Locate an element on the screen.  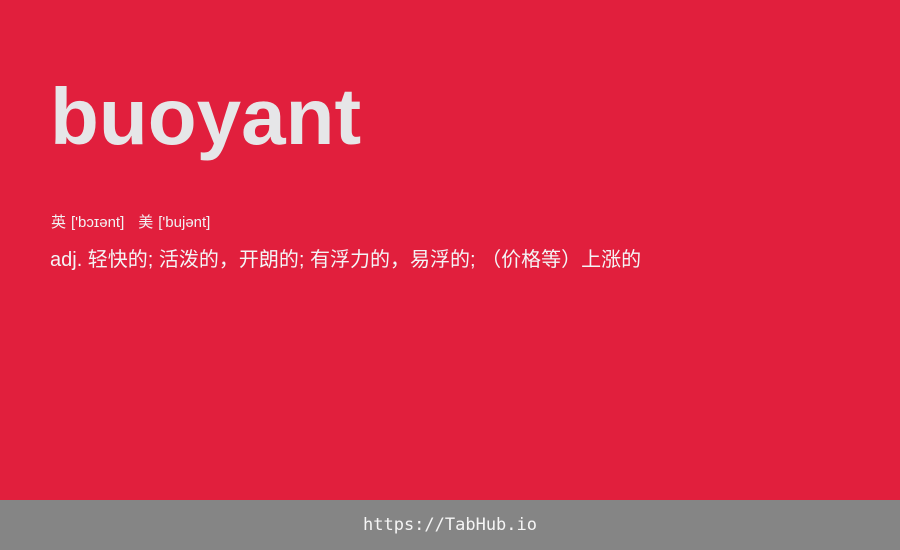
tabhub-link: https://TabHub.io is located at coordinates (450, 525).